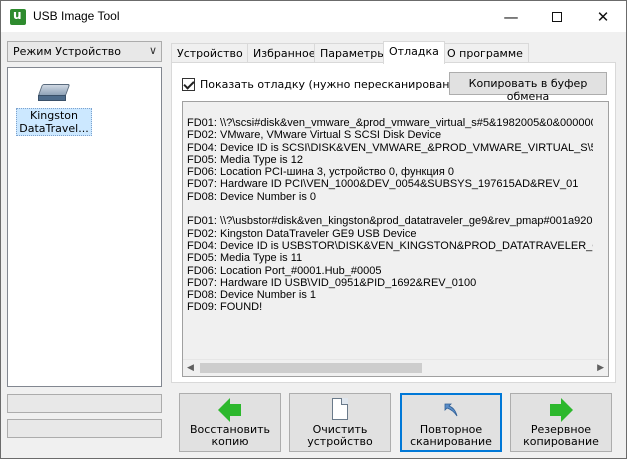 Image resolution: width=627 pixels, height=459 pixels. What do you see at coordinates (54, 115) in the screenshot?
I see `device-label-line1: Kingston` at bounding box center [54, 115].